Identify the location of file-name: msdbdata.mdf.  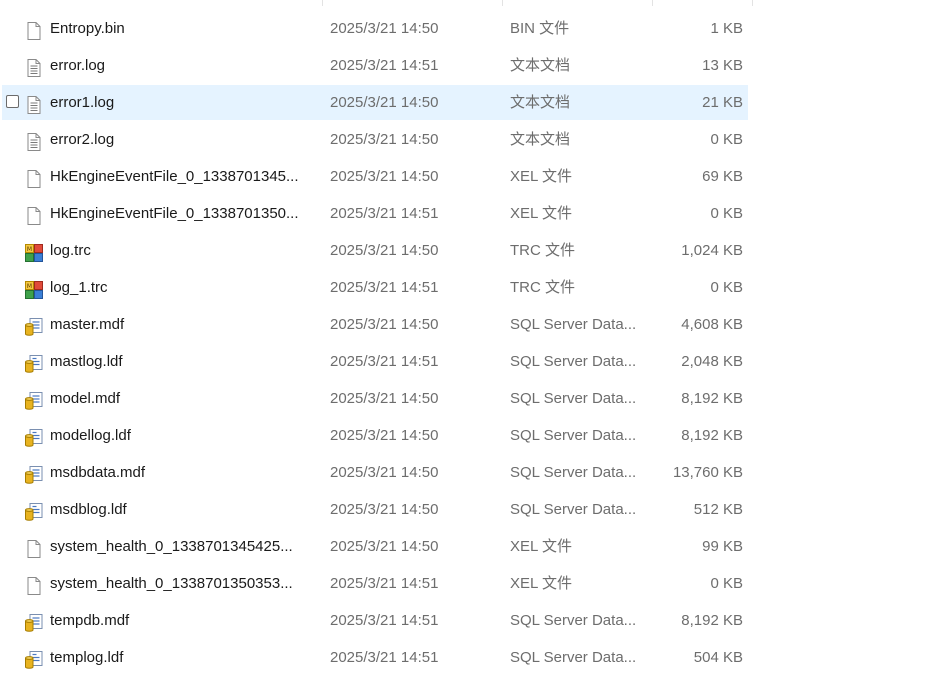
(185, 472).